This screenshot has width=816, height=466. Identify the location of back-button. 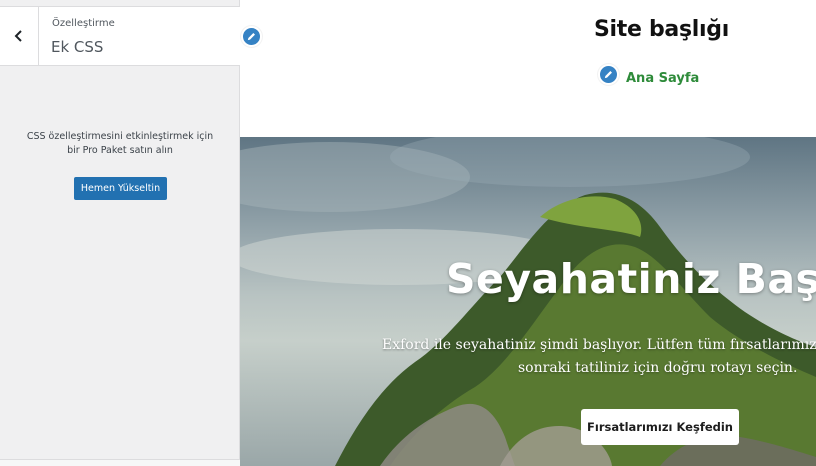
(19, 36).